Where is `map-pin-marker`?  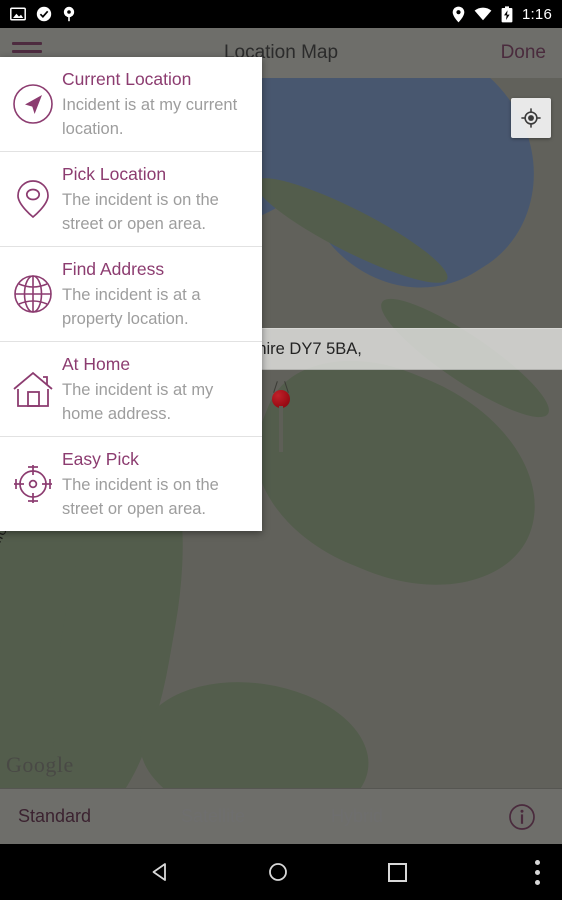
map-pin-marker is located at coordinates (281, 416).